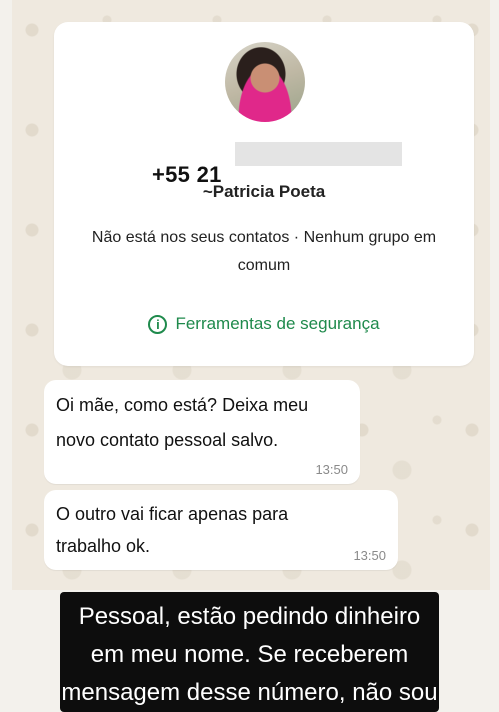  Describe the element at coordinates (277, 323) in the screenshot. I see `security-tools-label: Ferramentas de segurança` at that location.